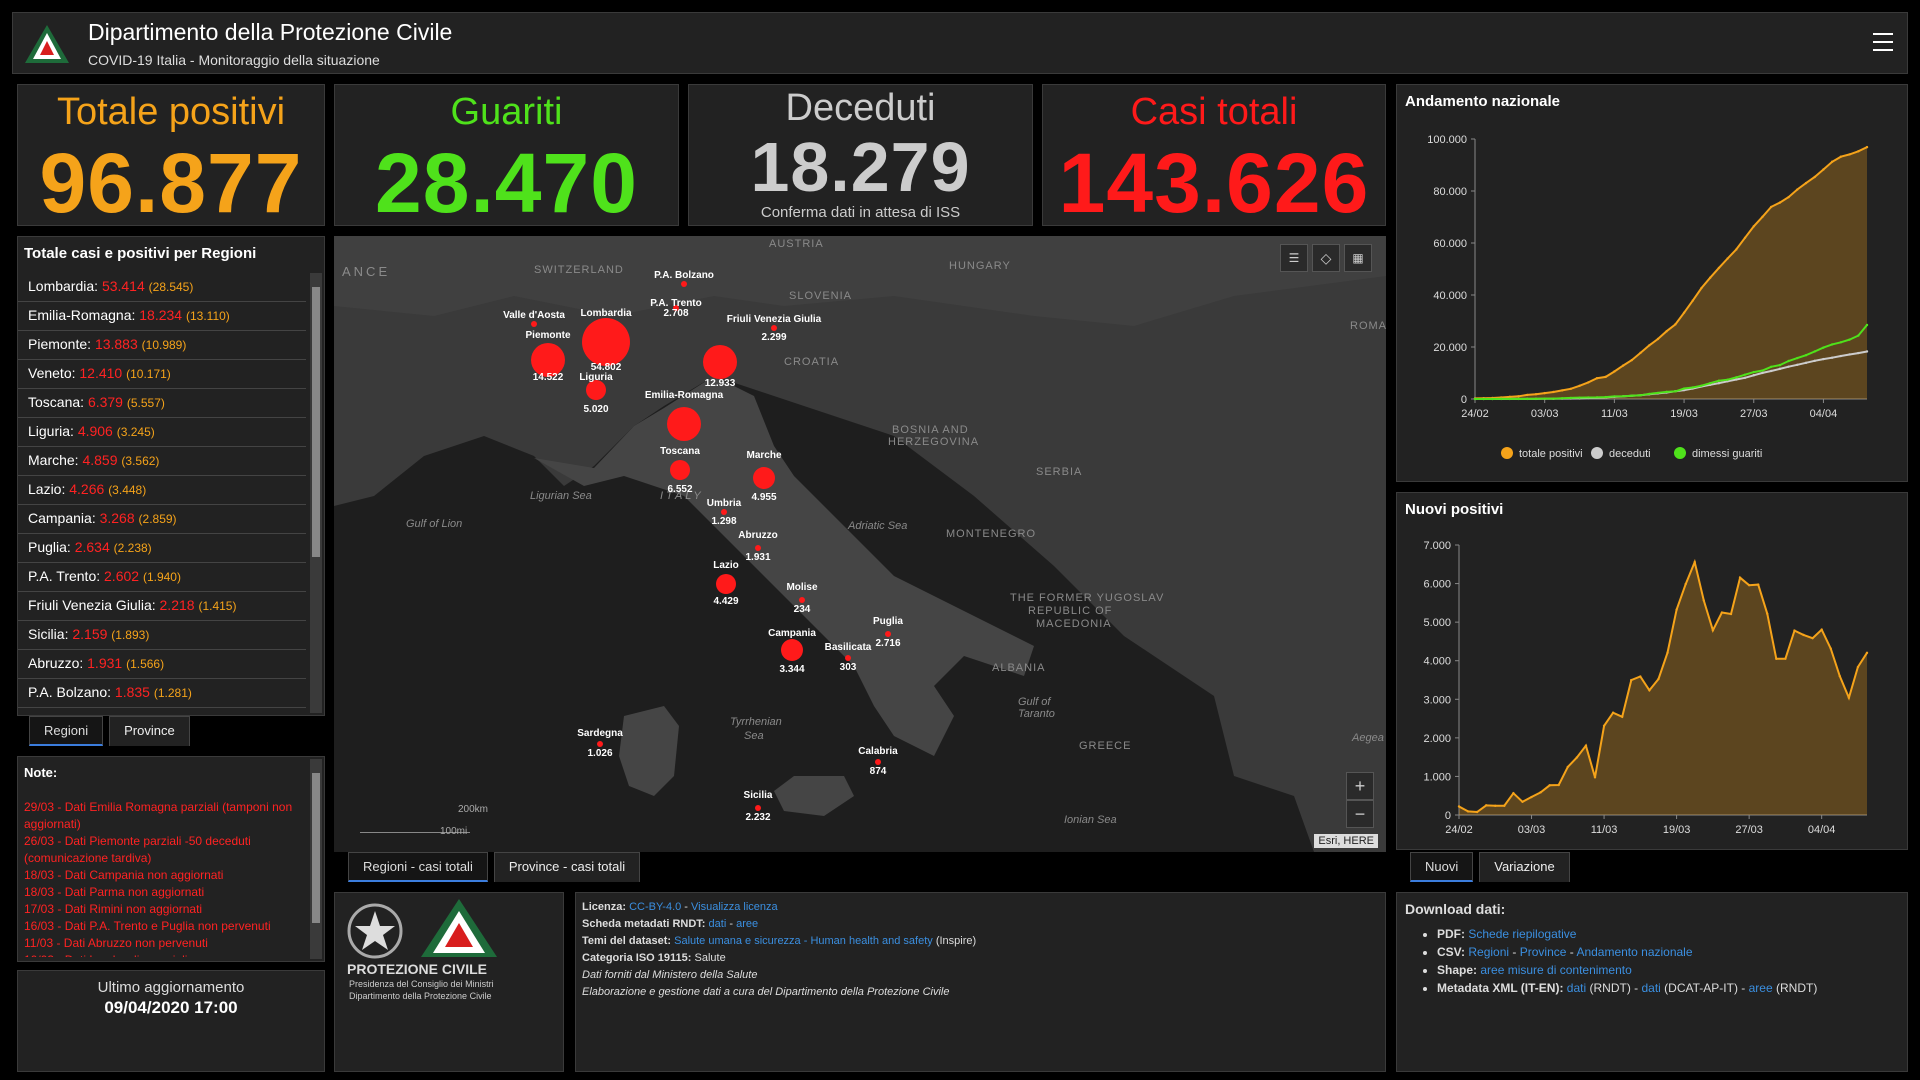 Image resolution: width=1920 pixels, height=1080 pixels. Describe the element at coordinates (1524, 867) in the screenshot. I see `tab-variazione: Variazione` at that location.